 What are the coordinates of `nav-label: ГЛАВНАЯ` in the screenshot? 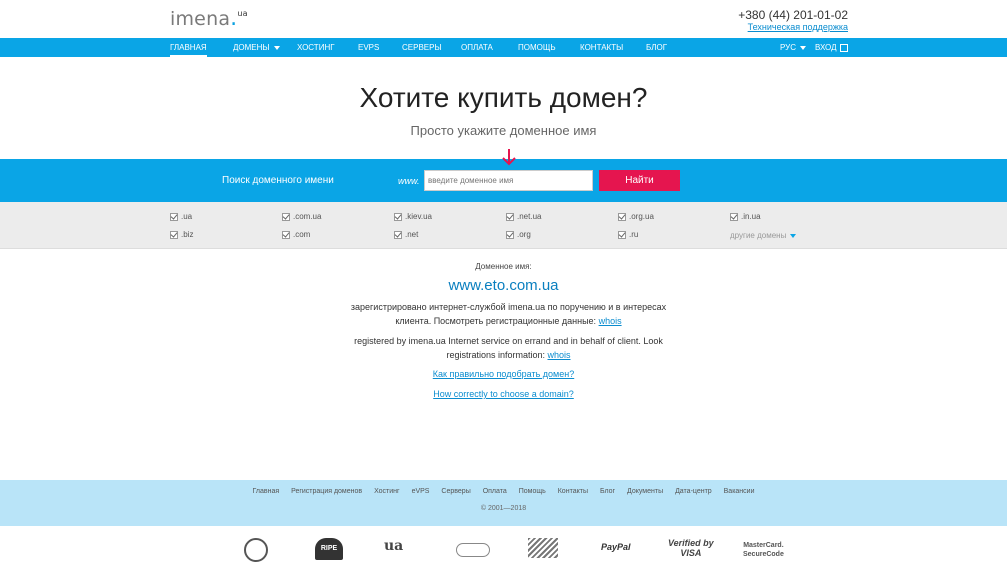 It's located at (188, 47).